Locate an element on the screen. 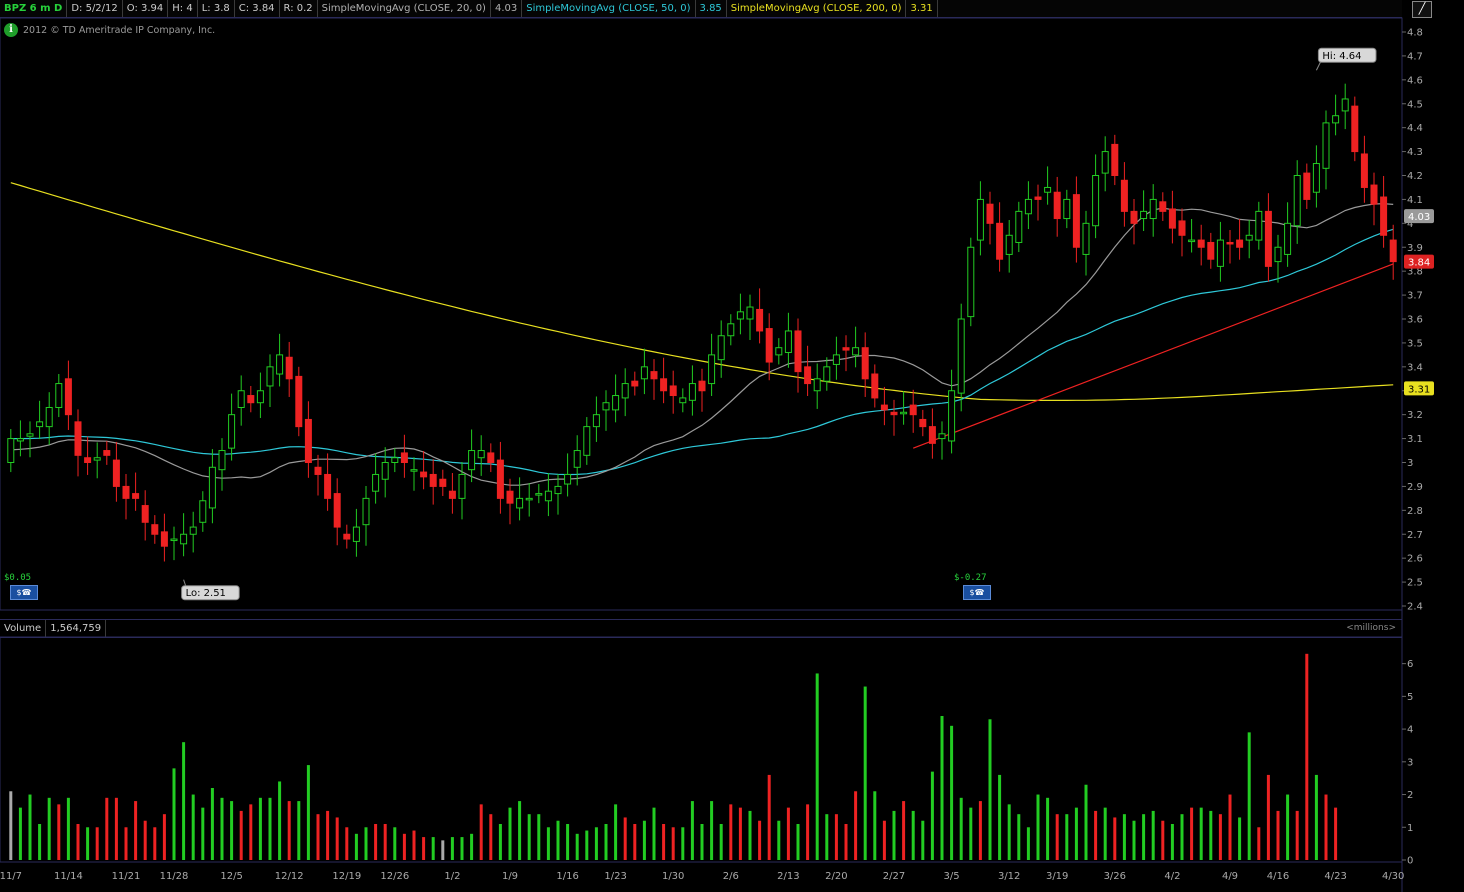  price-tick-label: 4.5 is located at coordinates (1415, 104).